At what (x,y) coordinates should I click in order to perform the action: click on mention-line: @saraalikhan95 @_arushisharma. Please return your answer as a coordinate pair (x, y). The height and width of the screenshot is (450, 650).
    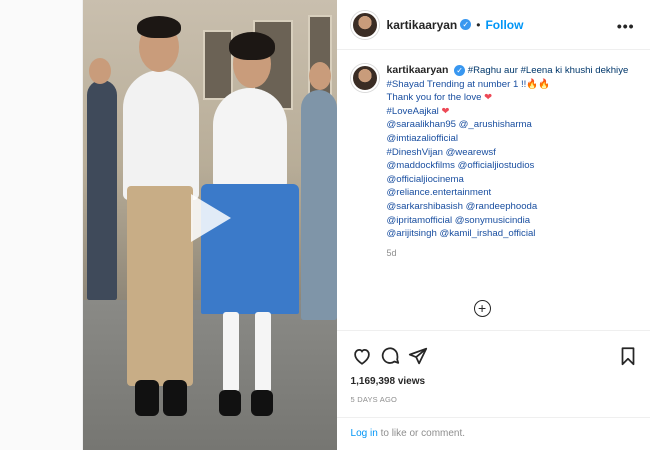
    Looking at the image, I should click on (509, 125).